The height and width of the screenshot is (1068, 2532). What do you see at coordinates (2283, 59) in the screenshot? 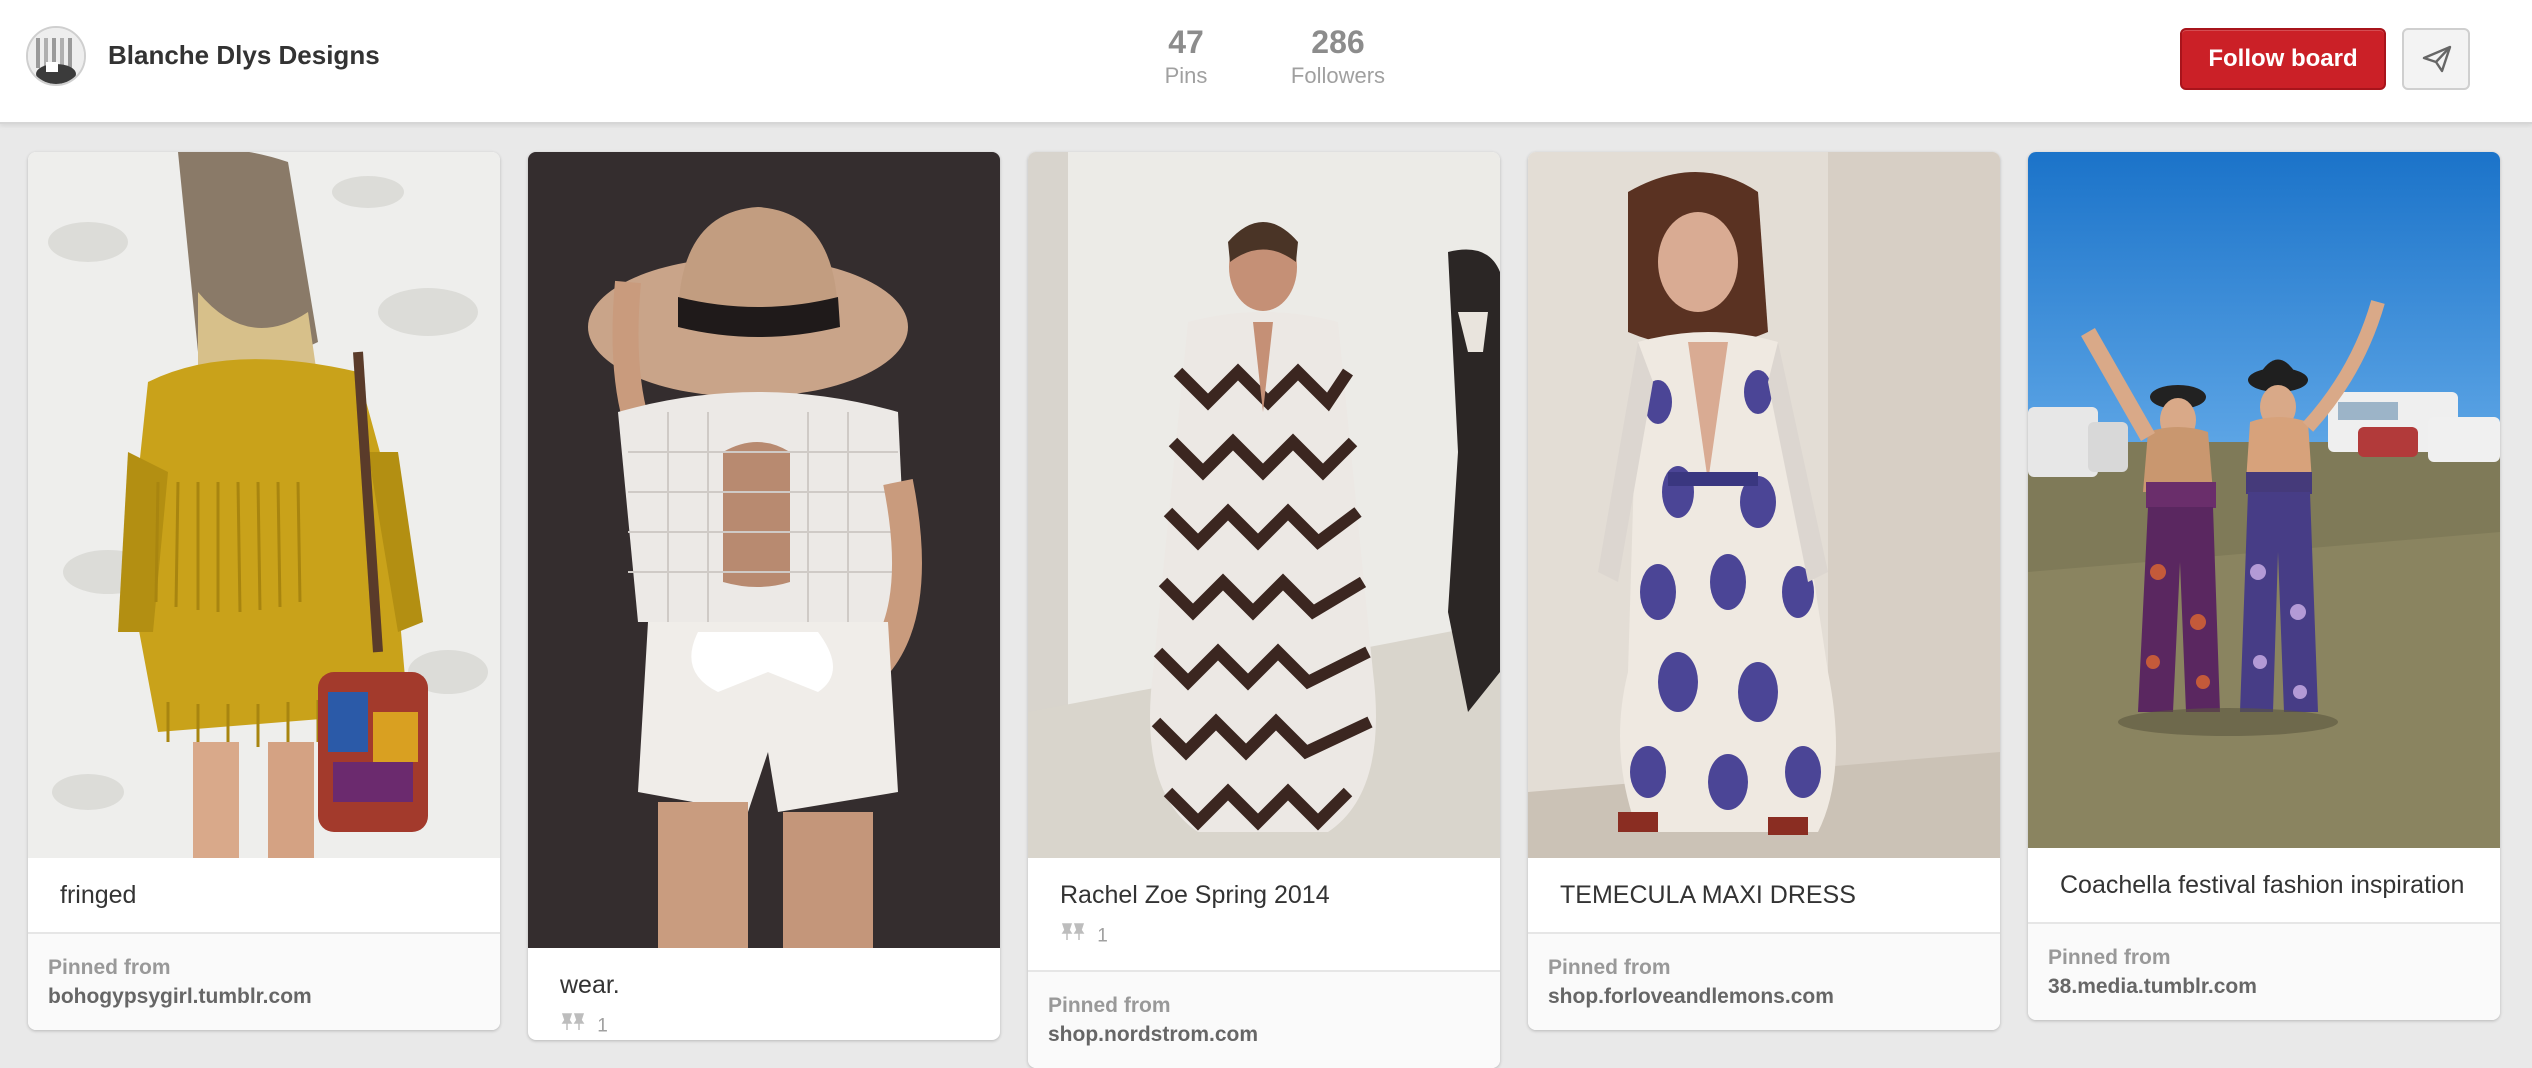
I see `follow-board-button: Follow board` at bounding box center [2283, 59].